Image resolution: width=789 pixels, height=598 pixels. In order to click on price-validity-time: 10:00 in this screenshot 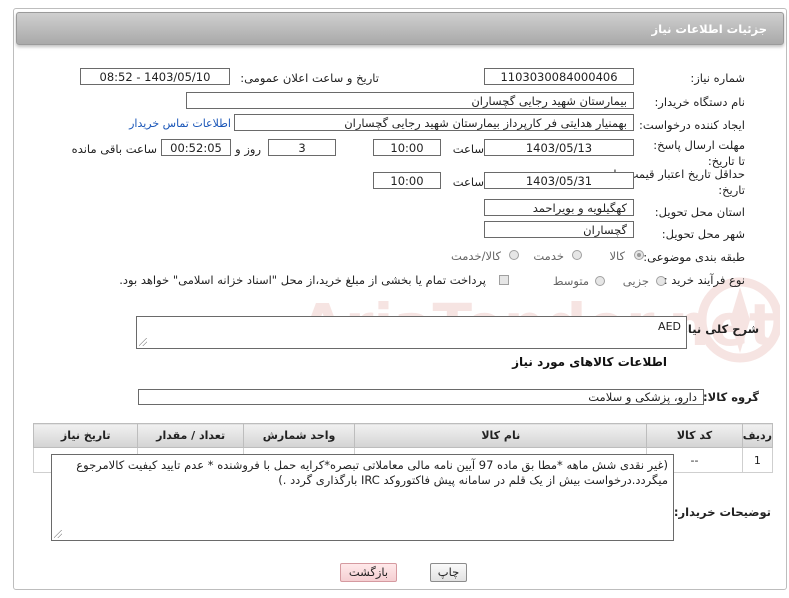, I will do `click(407, 180)`.